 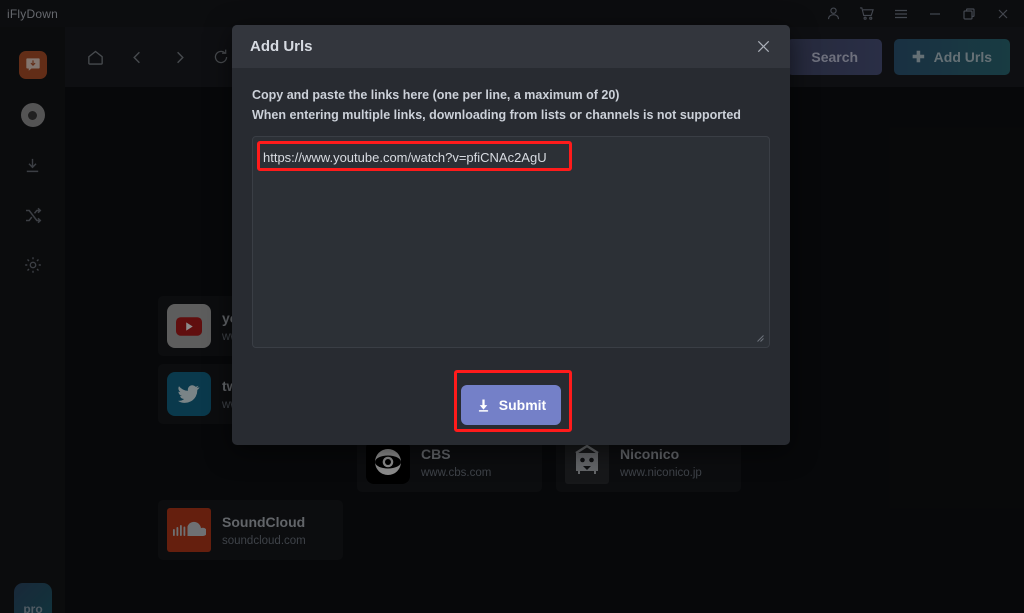 I want to click on submit-download-icon, so click(x=483, y=405).